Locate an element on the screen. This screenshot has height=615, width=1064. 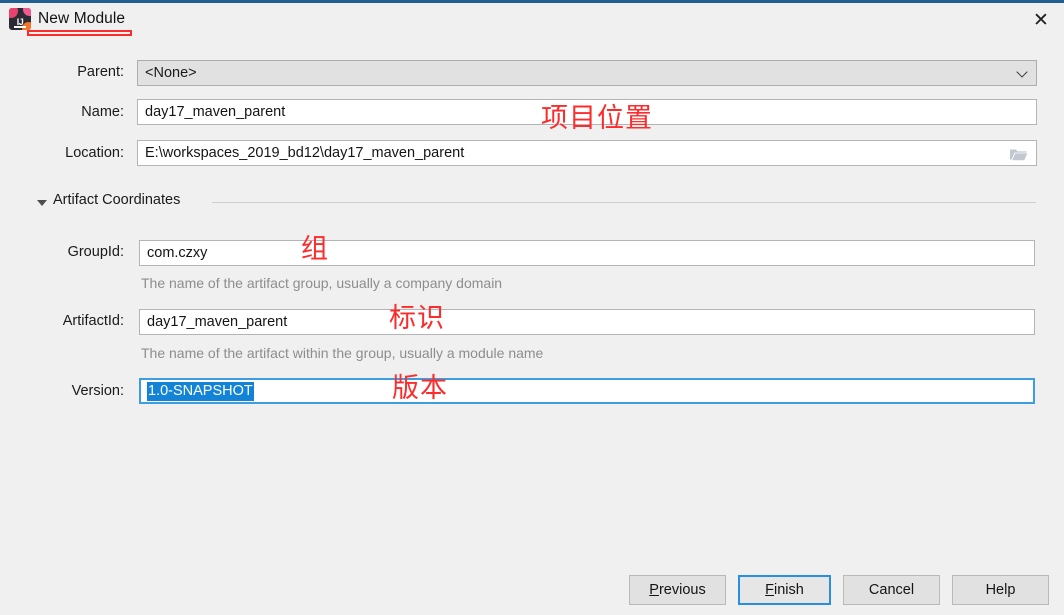
previous-mnemonic: P is located at coordinates (654, 590).